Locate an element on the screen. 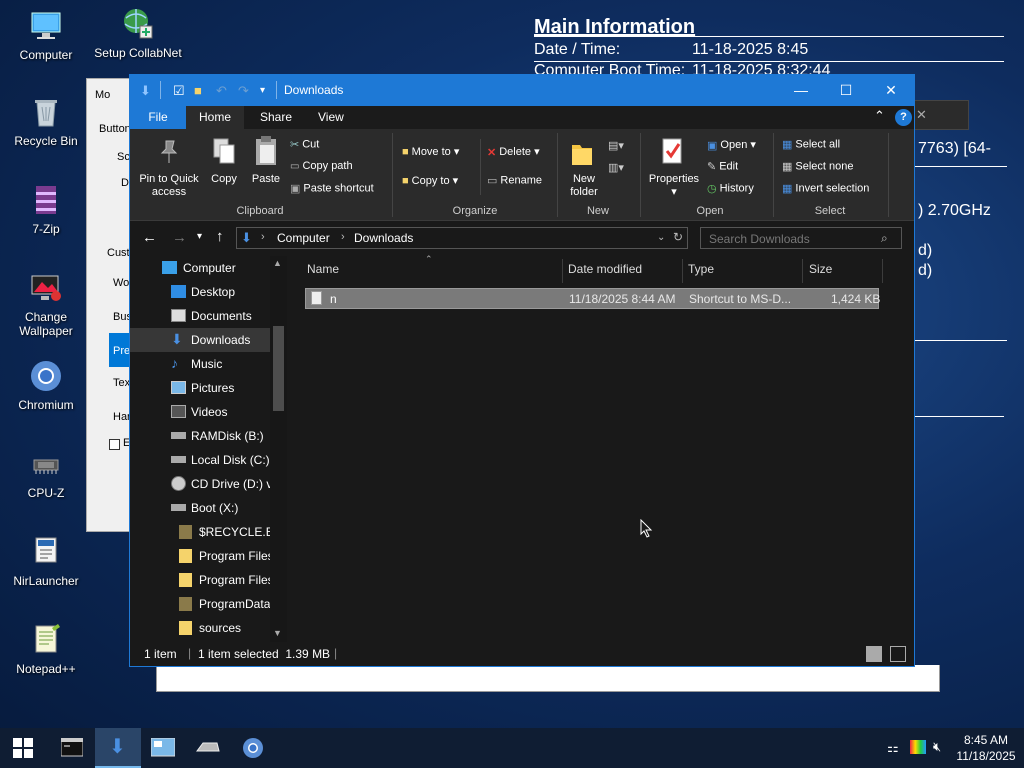  desktop-icon-chromium: Chromium is located at coordinates (46, 385).